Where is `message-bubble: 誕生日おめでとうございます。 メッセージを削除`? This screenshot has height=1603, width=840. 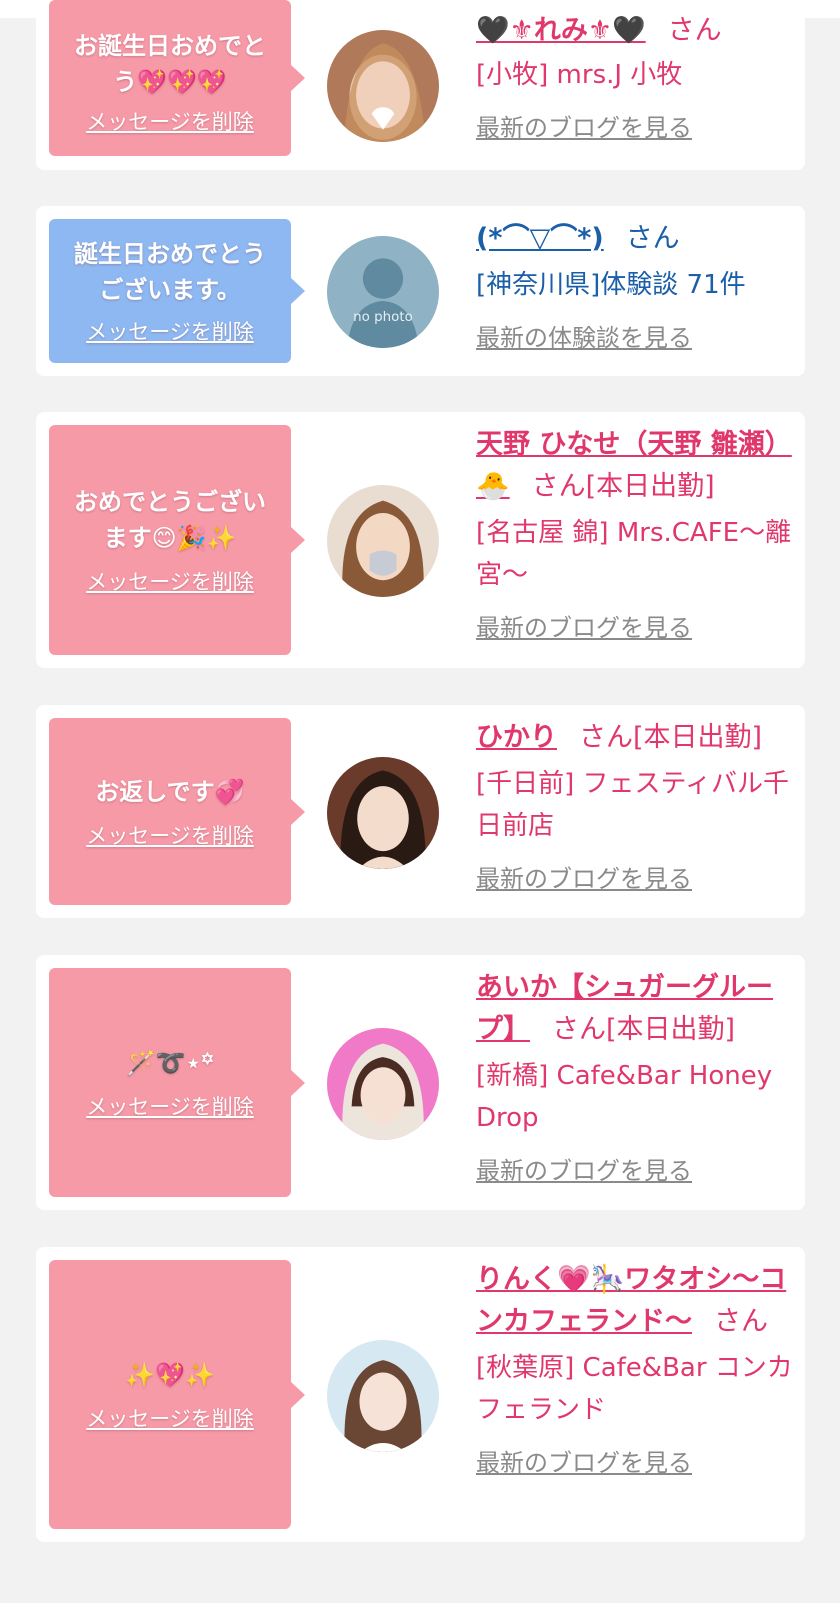
message-bubble: 誕生日おめでとうございます。 メッセージを削除 is located at coordinates (177, 291).